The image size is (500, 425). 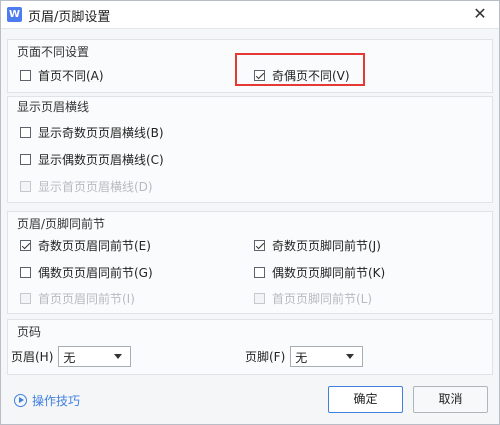 I want to click on header-page-number-row: 页眉(H) 无, so click(x=71, y=356).